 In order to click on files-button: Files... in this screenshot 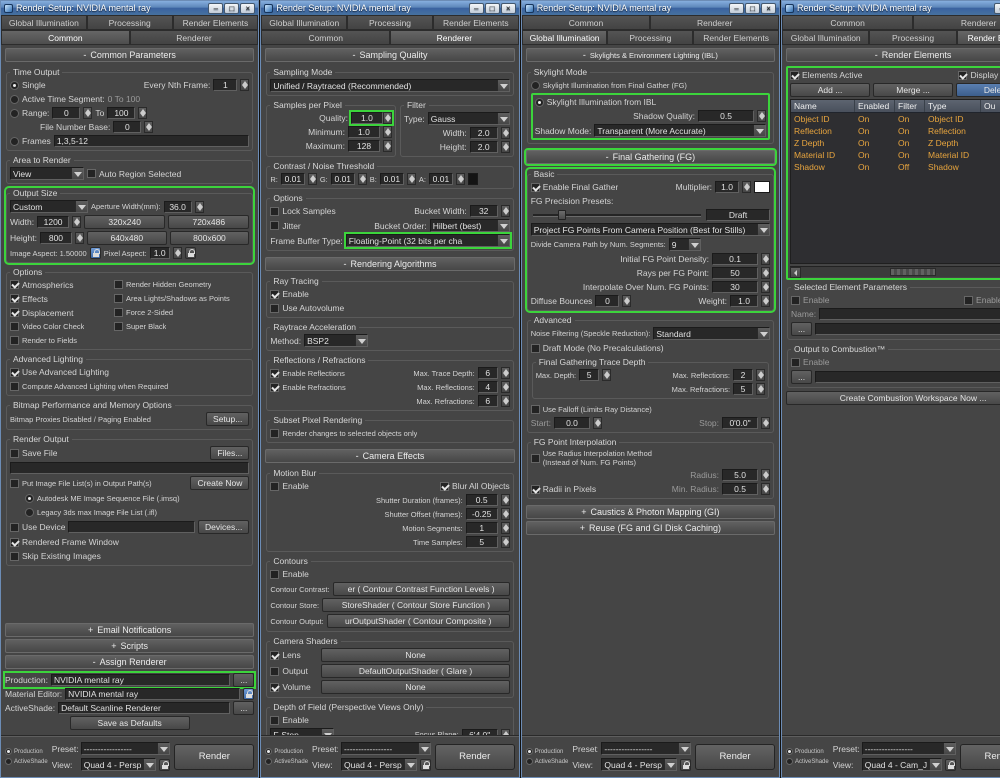, I will do `click(230, 453)`.